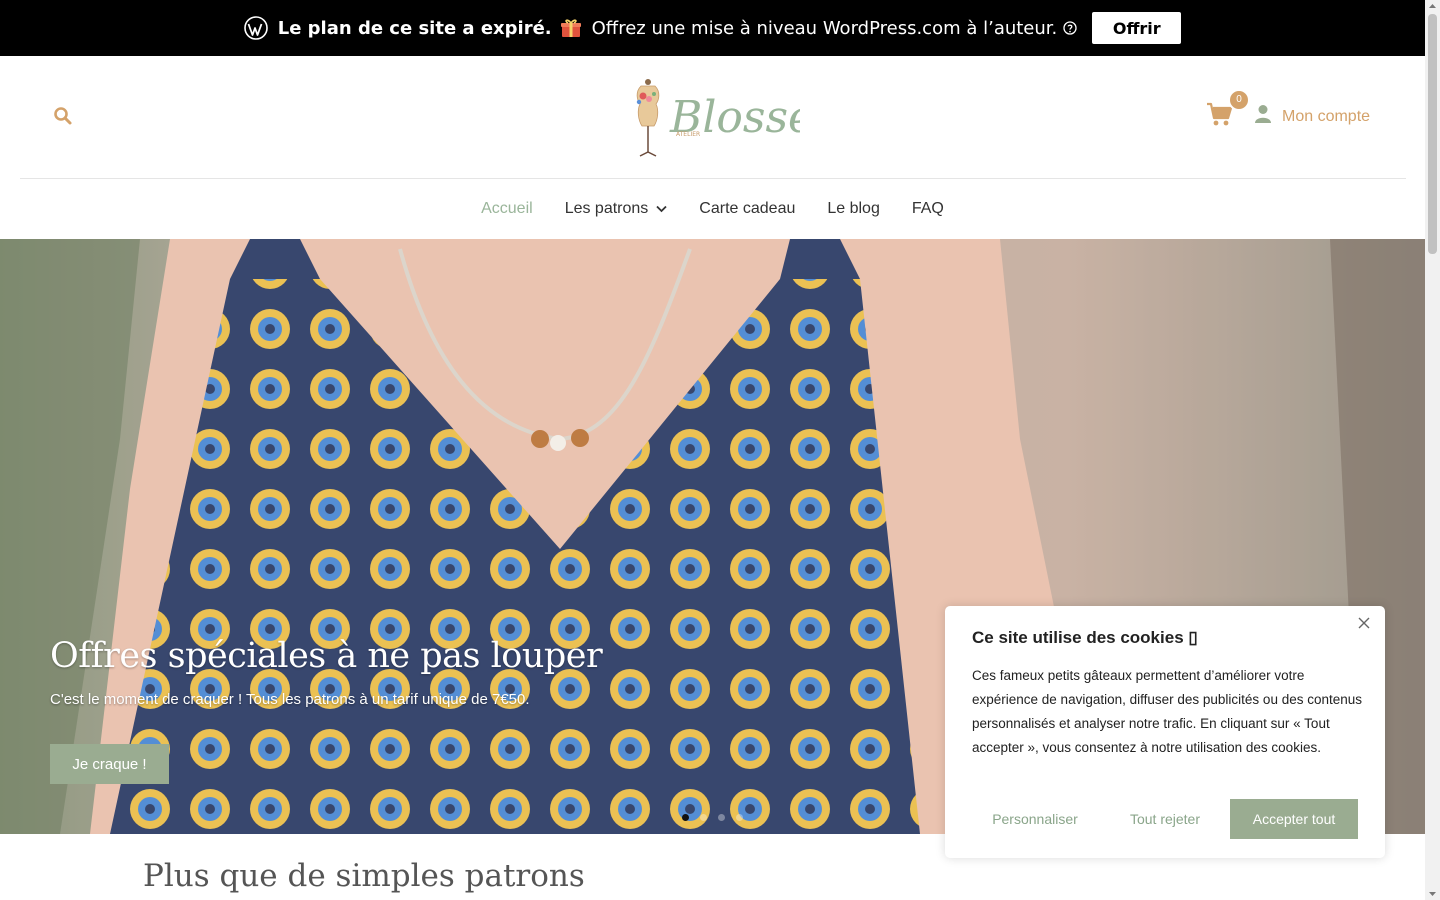 The width and height of the screenshot is (1440, 900). Describe the element at coordinates (1263, 116) in the screenshot. I see `user-icon` at that location.